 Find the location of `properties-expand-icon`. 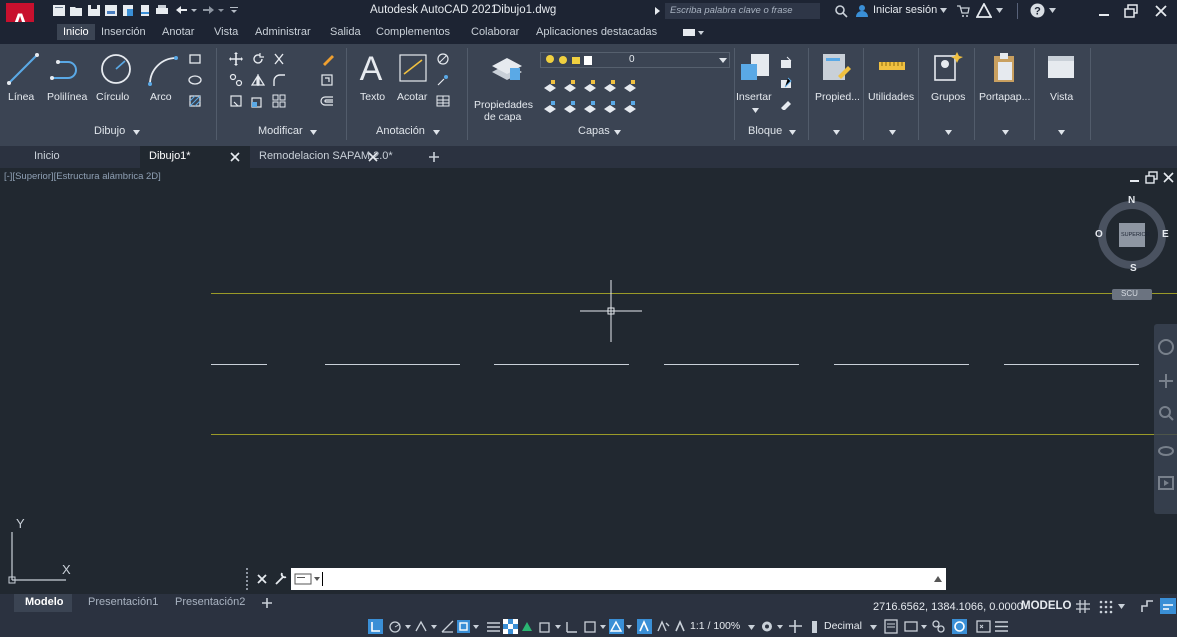

properties-expand-icon is located at coordinates (836, 132).